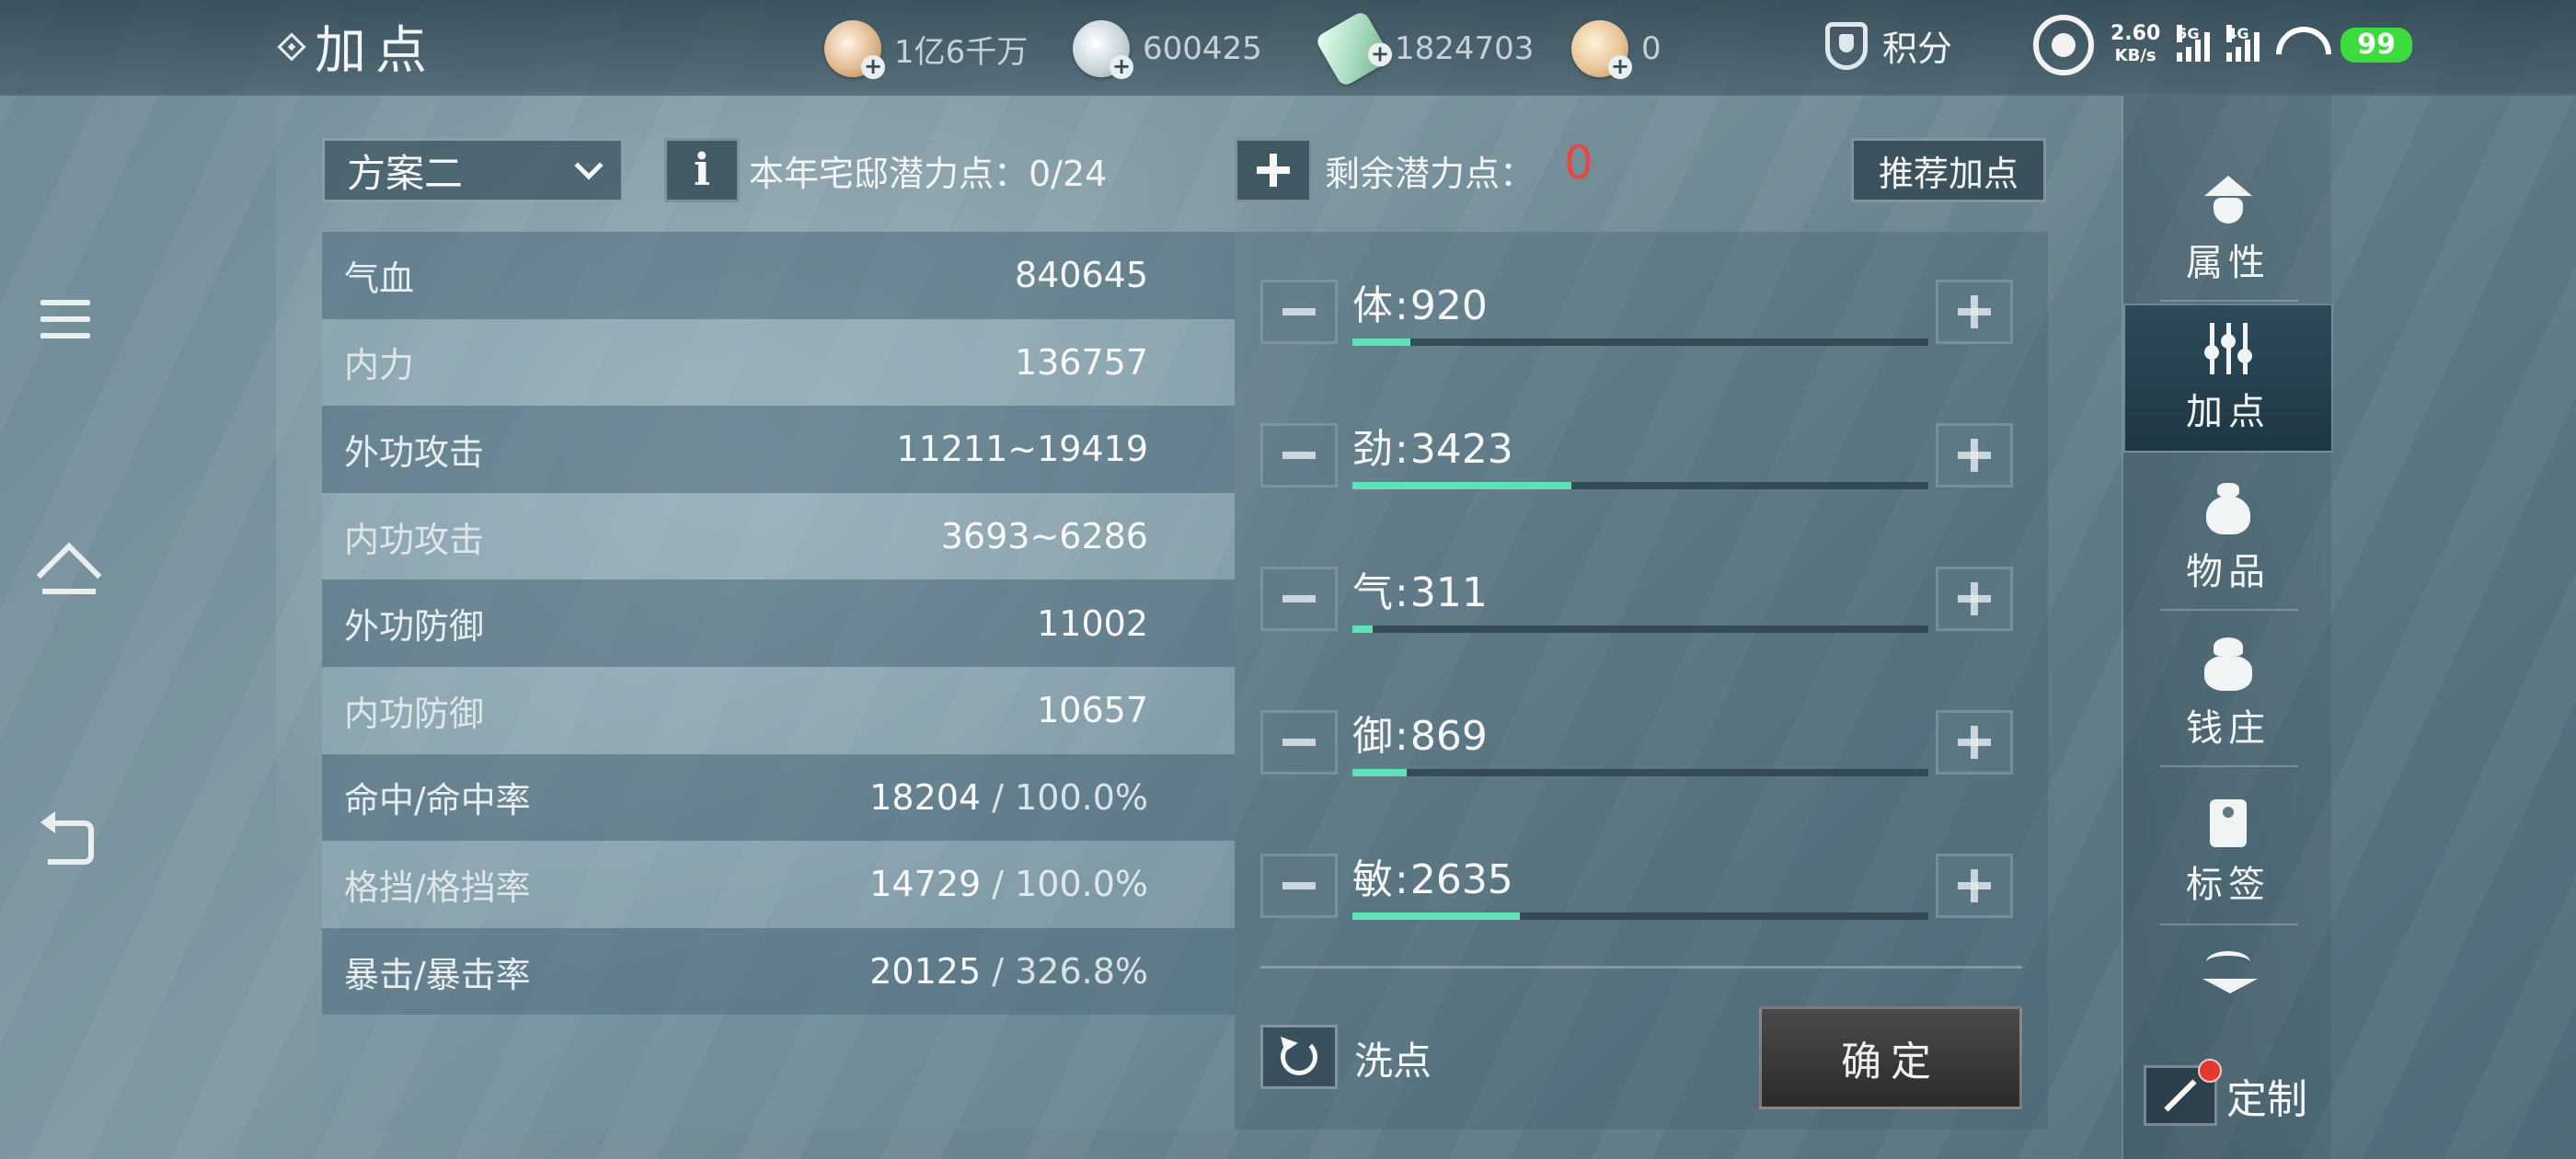 This screenshot has width=2576, height=1159. I want to click on attribute-value: 3423, so click(1461, 449).